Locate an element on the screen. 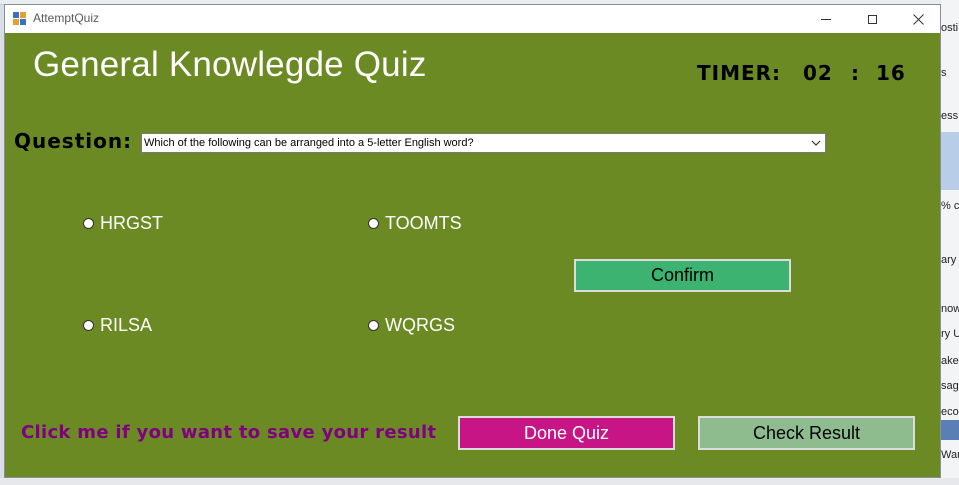 The width and height of the screenshot is (959, 485). bg-fragment: ess is located at coordinates (950, 116).